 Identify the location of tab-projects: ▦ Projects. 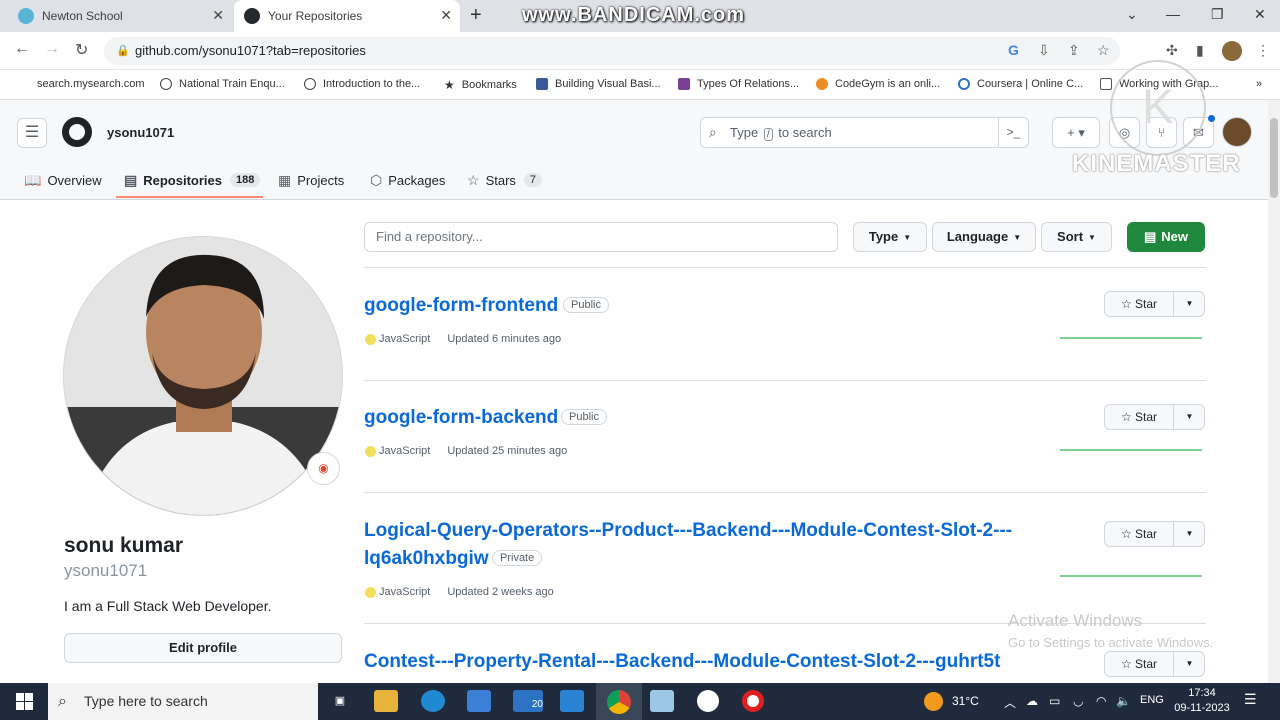
(311, 180).